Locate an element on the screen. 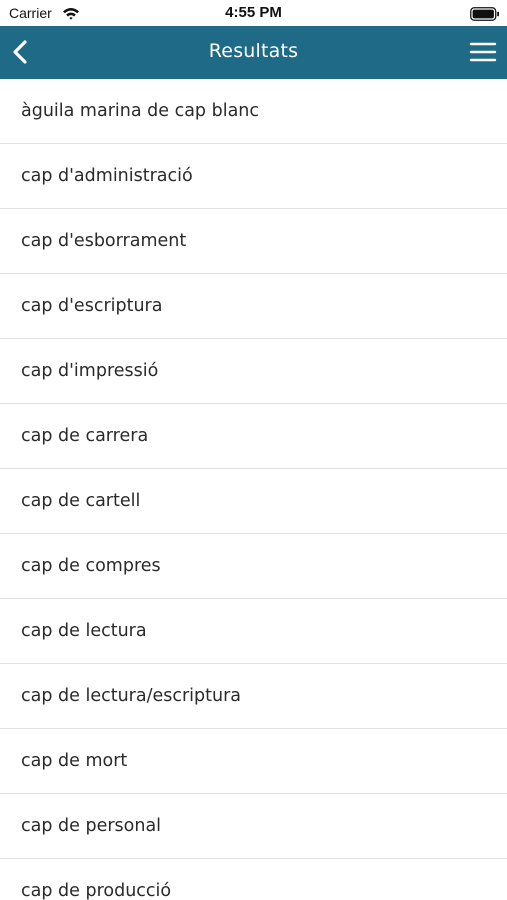  back-button is located at coordinates (23, 52).